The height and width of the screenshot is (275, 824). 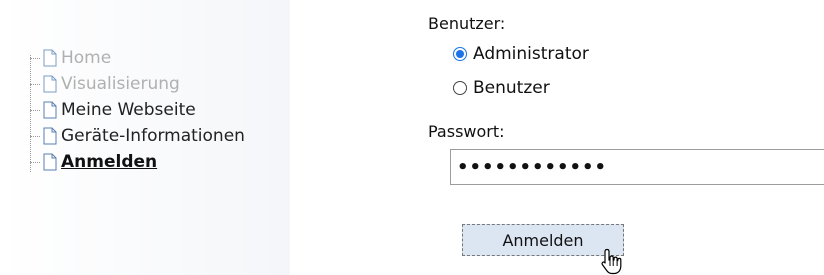 What do you see at coordinates (467, 23) in the screenshot?
I see `user-label: Benutzer:` at bounding box center [467, 23].